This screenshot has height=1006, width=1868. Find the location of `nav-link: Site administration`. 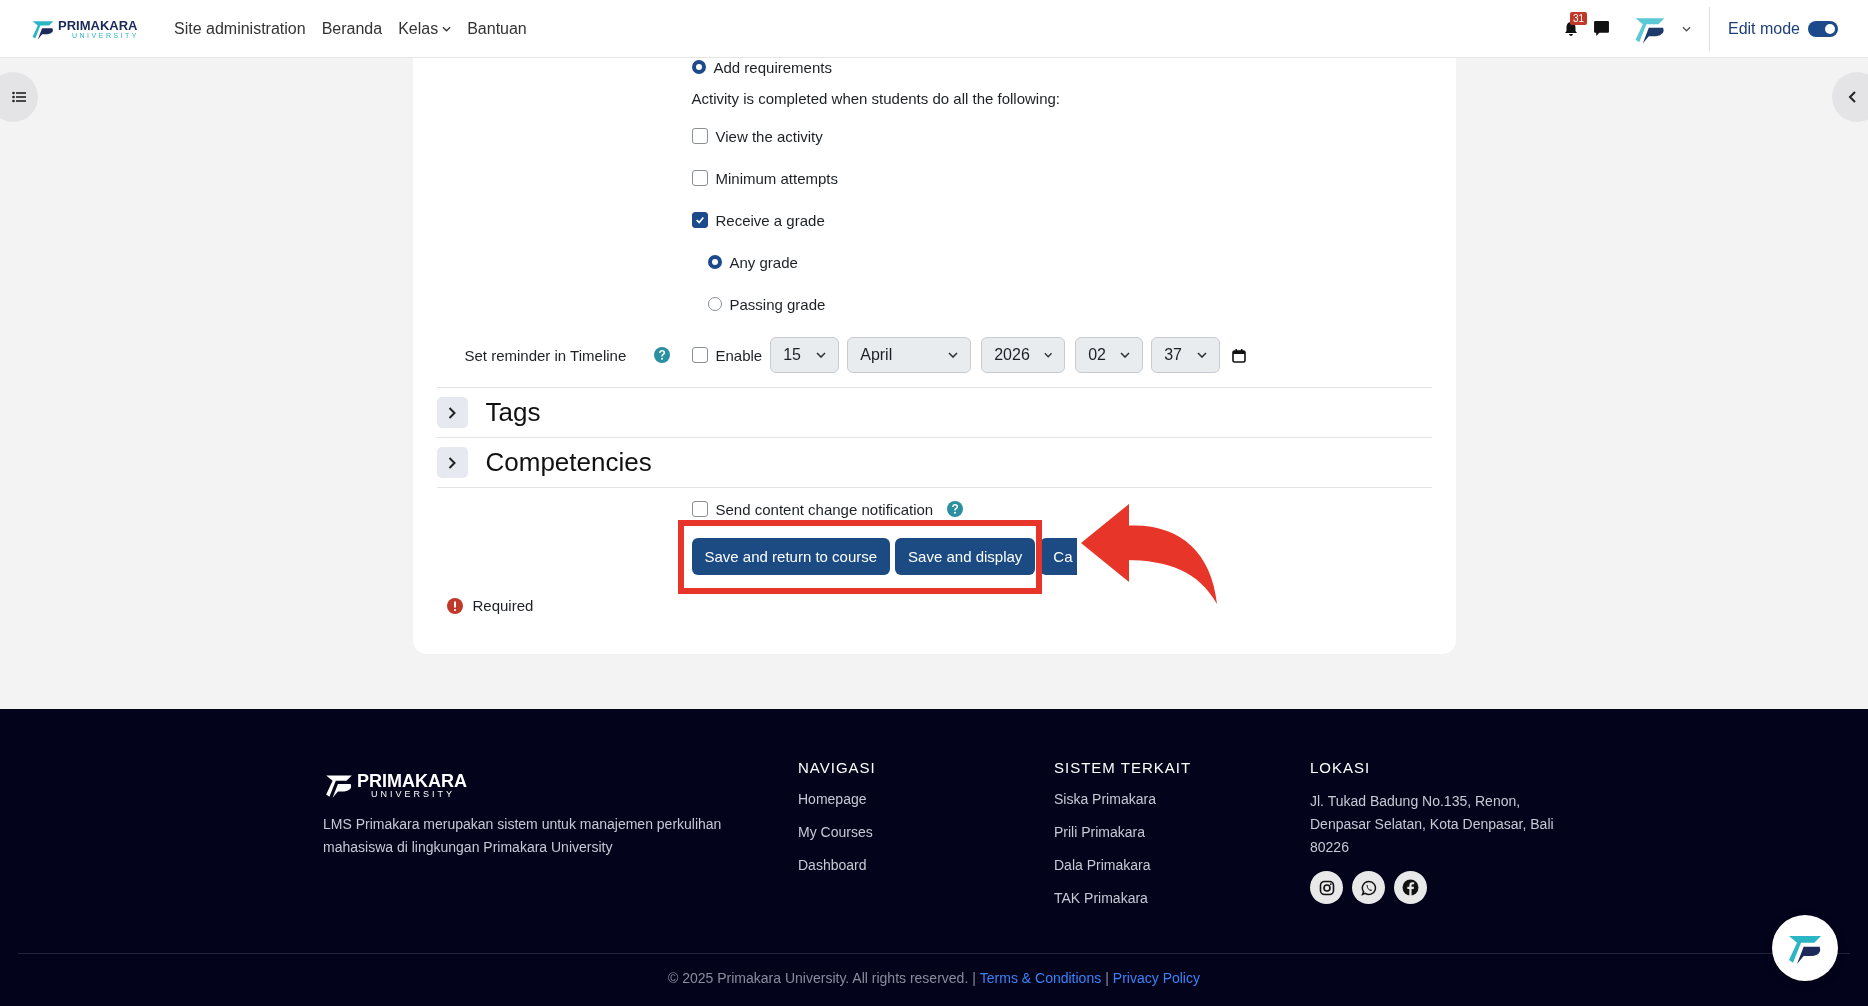

nav-link: Site administration is located at coordinates (240, 28).